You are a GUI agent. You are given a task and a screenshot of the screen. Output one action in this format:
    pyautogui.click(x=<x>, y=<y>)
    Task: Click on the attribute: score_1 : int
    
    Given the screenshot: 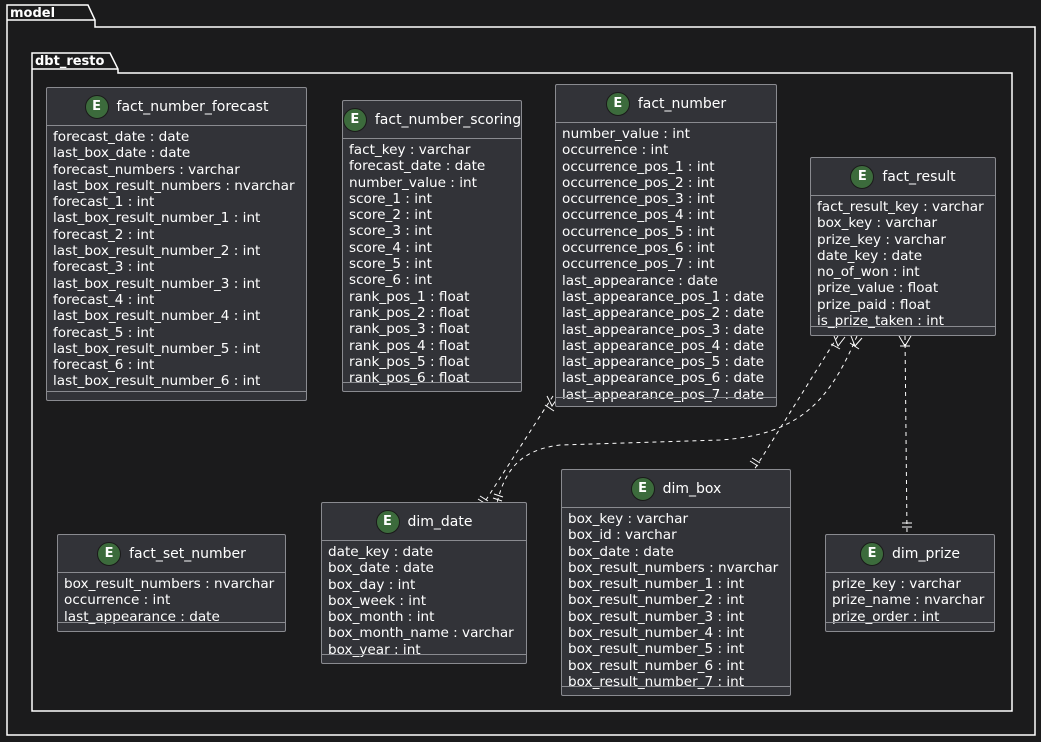 What is the action you would take?
    pyautogui.click(x=390, y=198)
    